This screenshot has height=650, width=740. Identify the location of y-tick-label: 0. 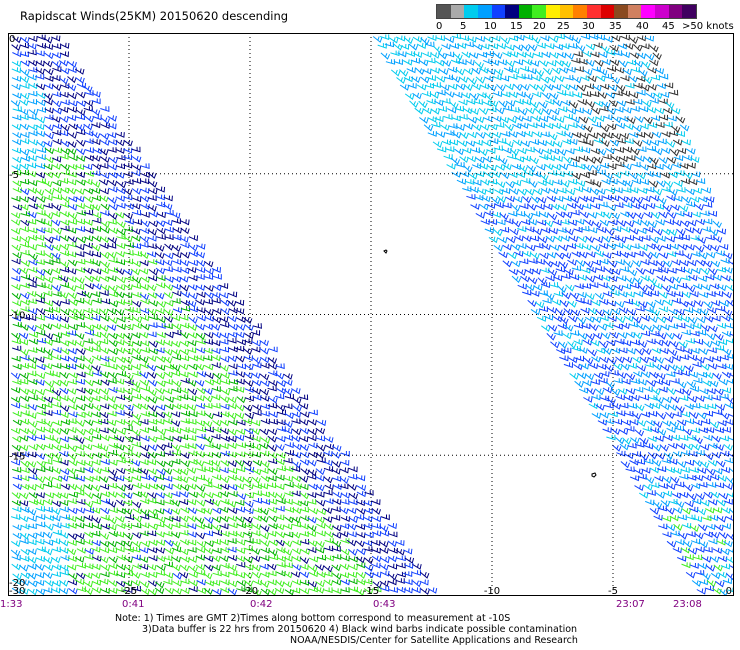
(12, 39).